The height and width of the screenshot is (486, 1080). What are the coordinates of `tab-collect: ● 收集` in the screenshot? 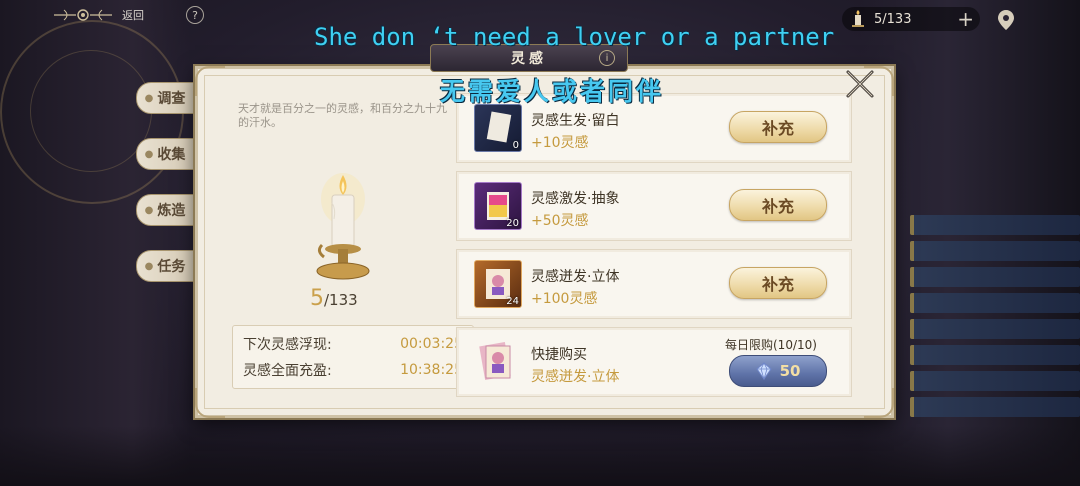 It's located at (165, 154).